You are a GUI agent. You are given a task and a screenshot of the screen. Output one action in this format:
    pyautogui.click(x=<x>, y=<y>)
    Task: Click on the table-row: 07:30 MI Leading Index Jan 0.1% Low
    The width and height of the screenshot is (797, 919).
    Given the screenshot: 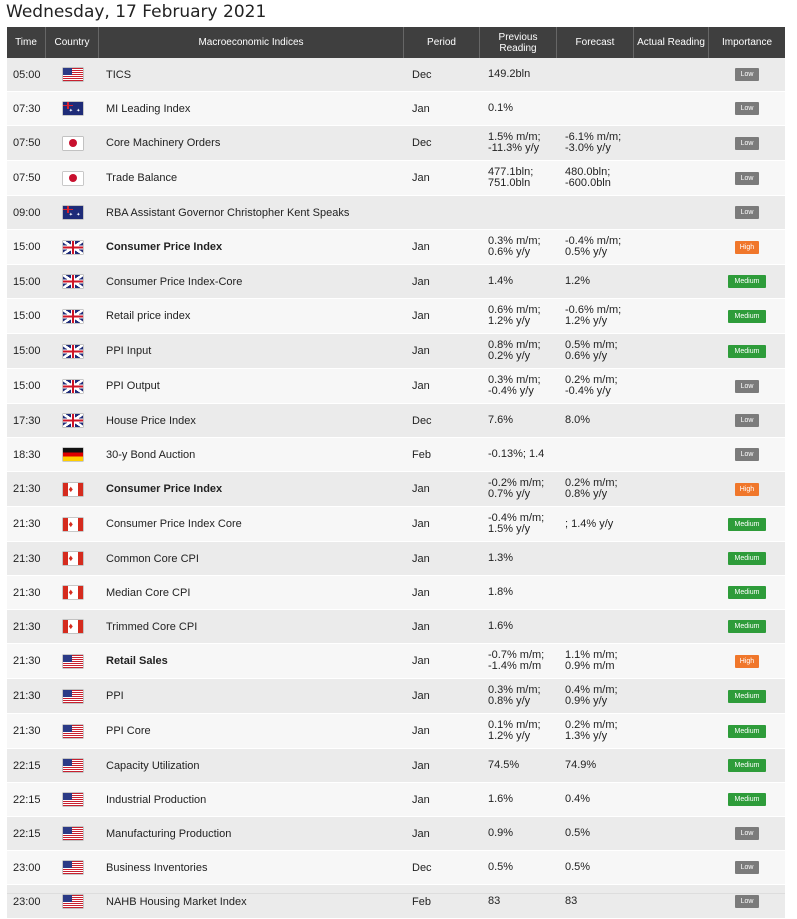 What is the action you would take?
    pyautogui.click(x=396, y=109)
    